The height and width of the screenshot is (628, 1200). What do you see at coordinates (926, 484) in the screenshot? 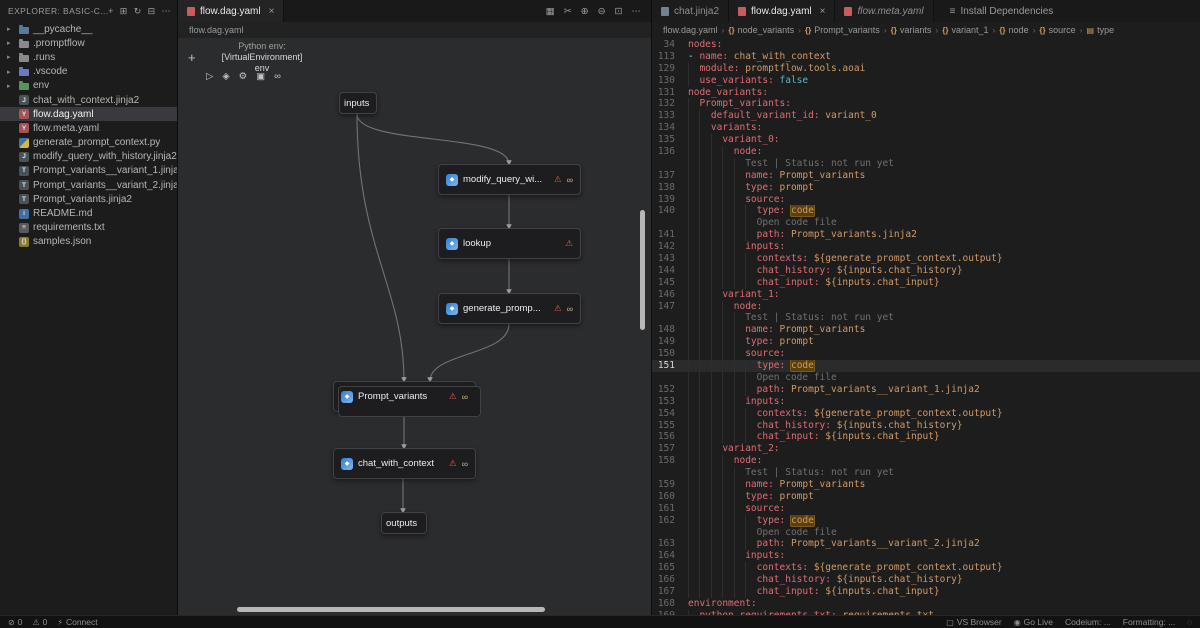
I see `code-line-159: 159 name: Prompt_variants` at bounding box center [926, 484].